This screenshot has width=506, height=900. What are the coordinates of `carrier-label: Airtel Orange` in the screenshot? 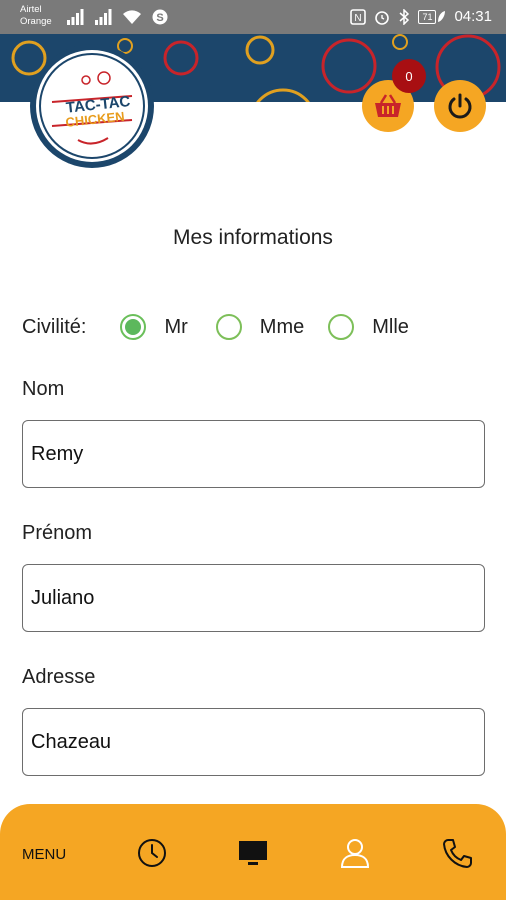 It's located at (36, 16).